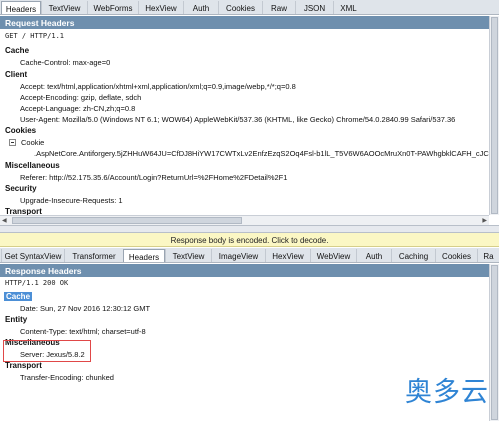  Describe the element at coordinates (93, 255) in the screenshot. I see `response-tab-transformer: Transformer` at that location.